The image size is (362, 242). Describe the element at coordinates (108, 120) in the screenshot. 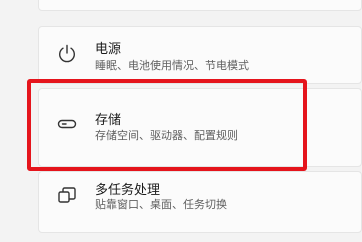

I see `settings-item-title: 存储` at that location.